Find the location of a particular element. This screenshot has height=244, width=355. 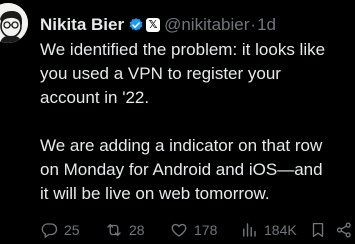

views-count: 184K is located at coordinates (280, 230).